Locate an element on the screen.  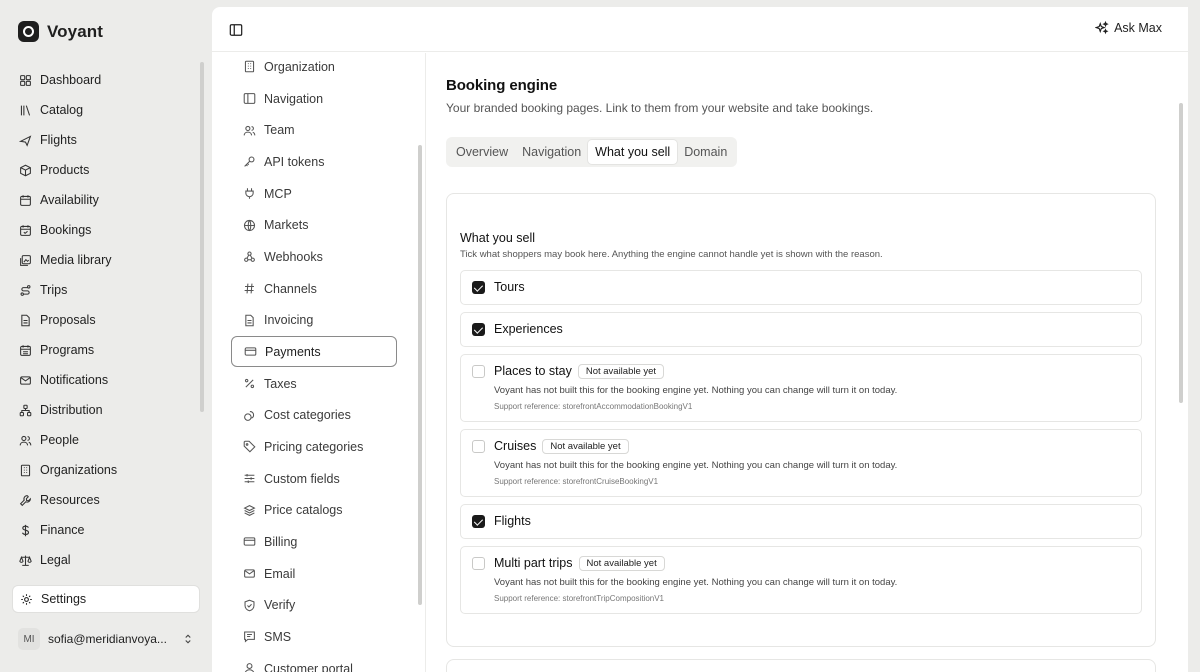
sidebar-item-people: People is located at coordinates (106, 440).